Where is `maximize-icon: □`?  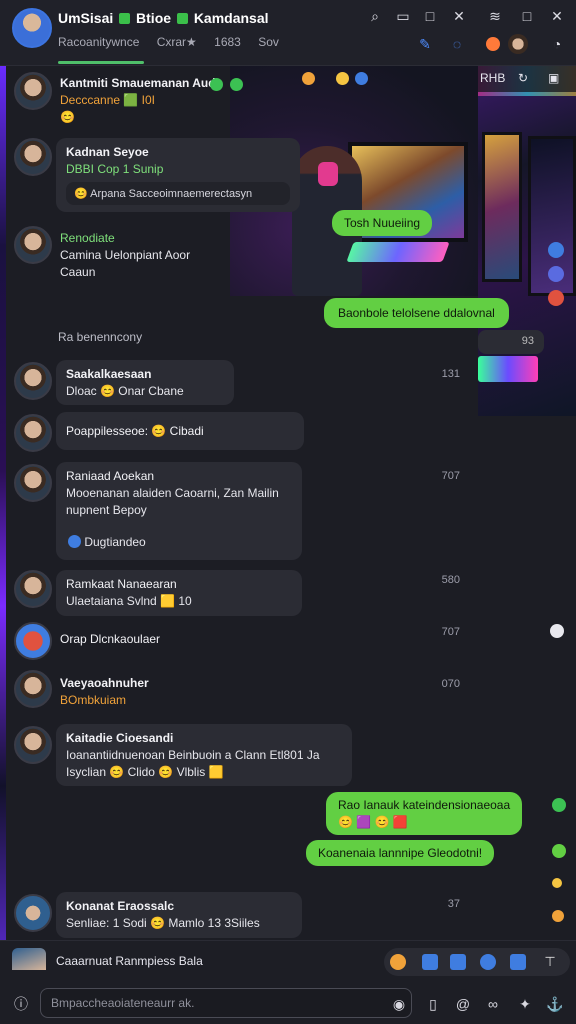 maximize-icon: □ is located at coordinates (430, 16).